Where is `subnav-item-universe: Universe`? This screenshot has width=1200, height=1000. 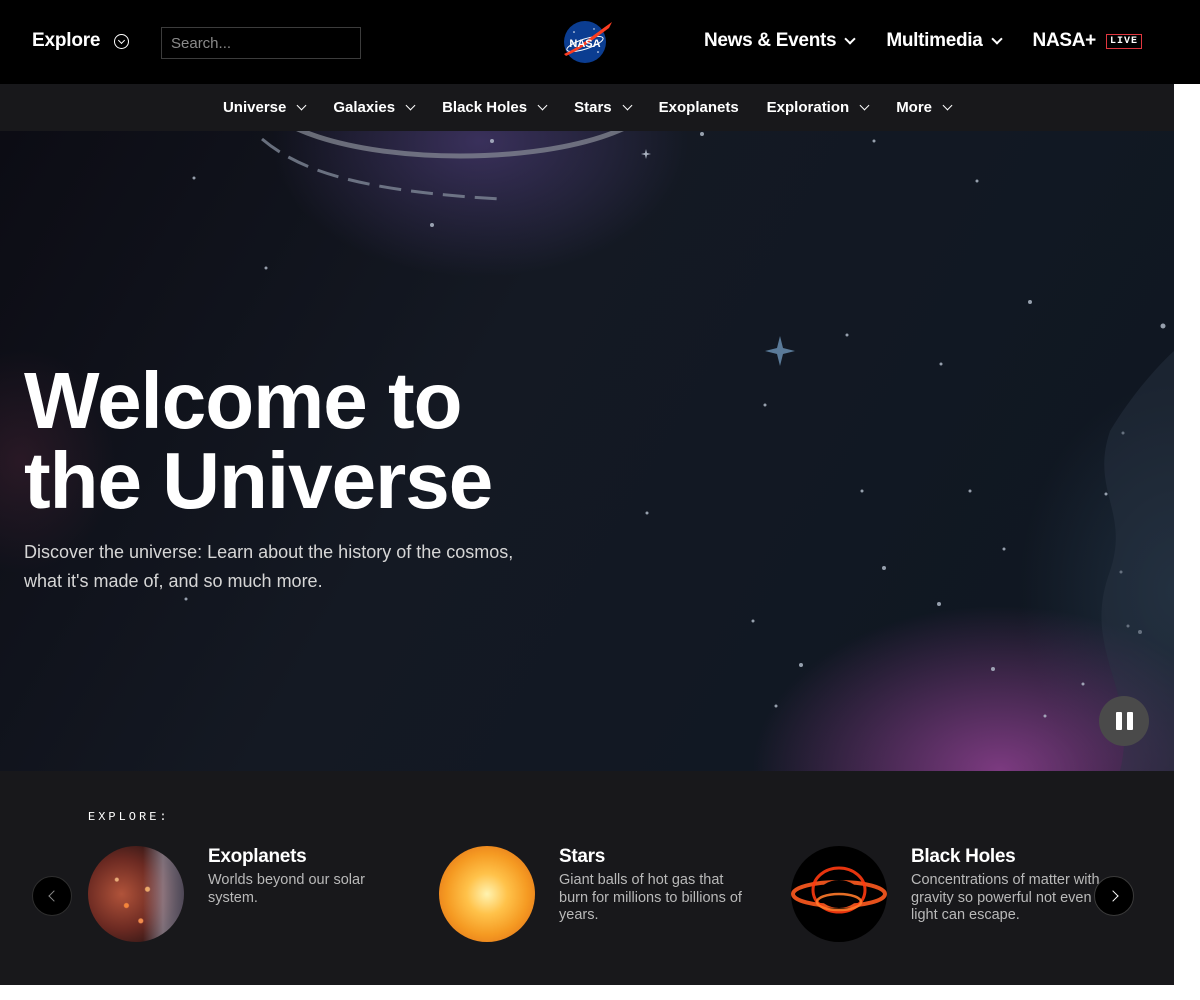
subnav-item-universe: Universe is located at coordinates (264, 107).